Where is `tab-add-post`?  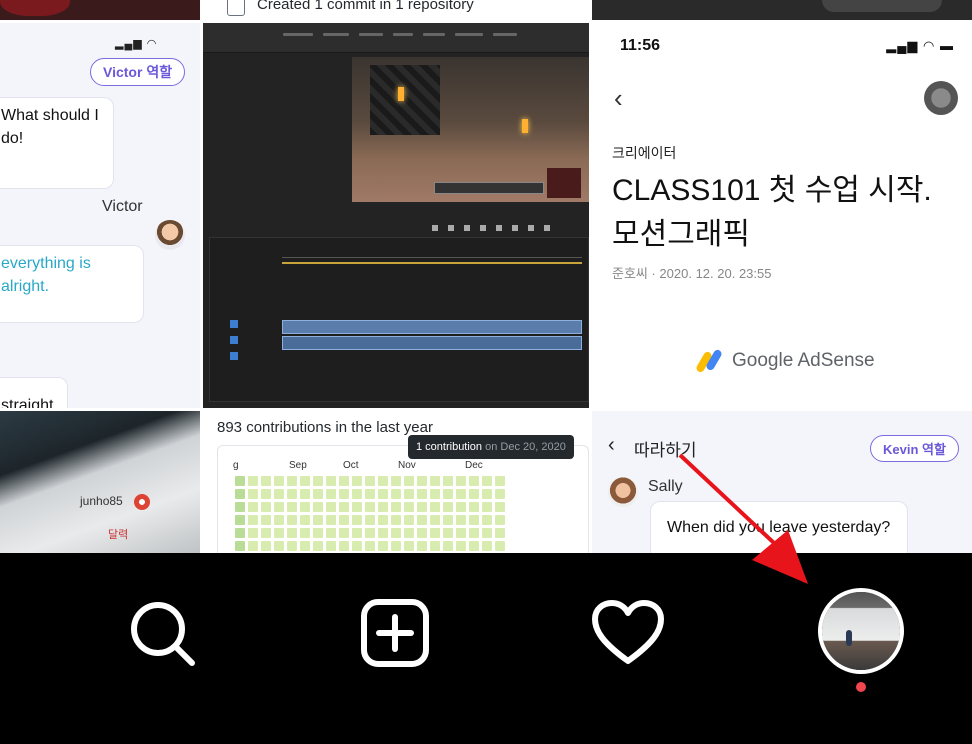
tab-add-post is located at coordinates (395, 633).